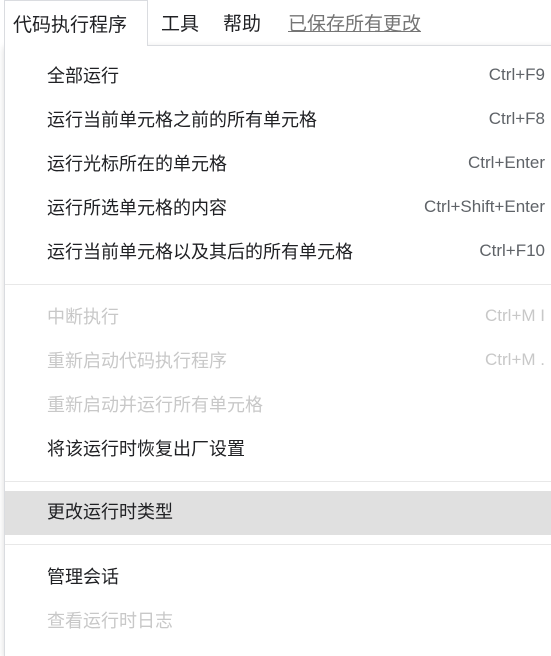 The height and width of the screenshot is (656, 551). I want to click on menu-item-label: 将该运行时恢复出厂设置, so click(146, 449).